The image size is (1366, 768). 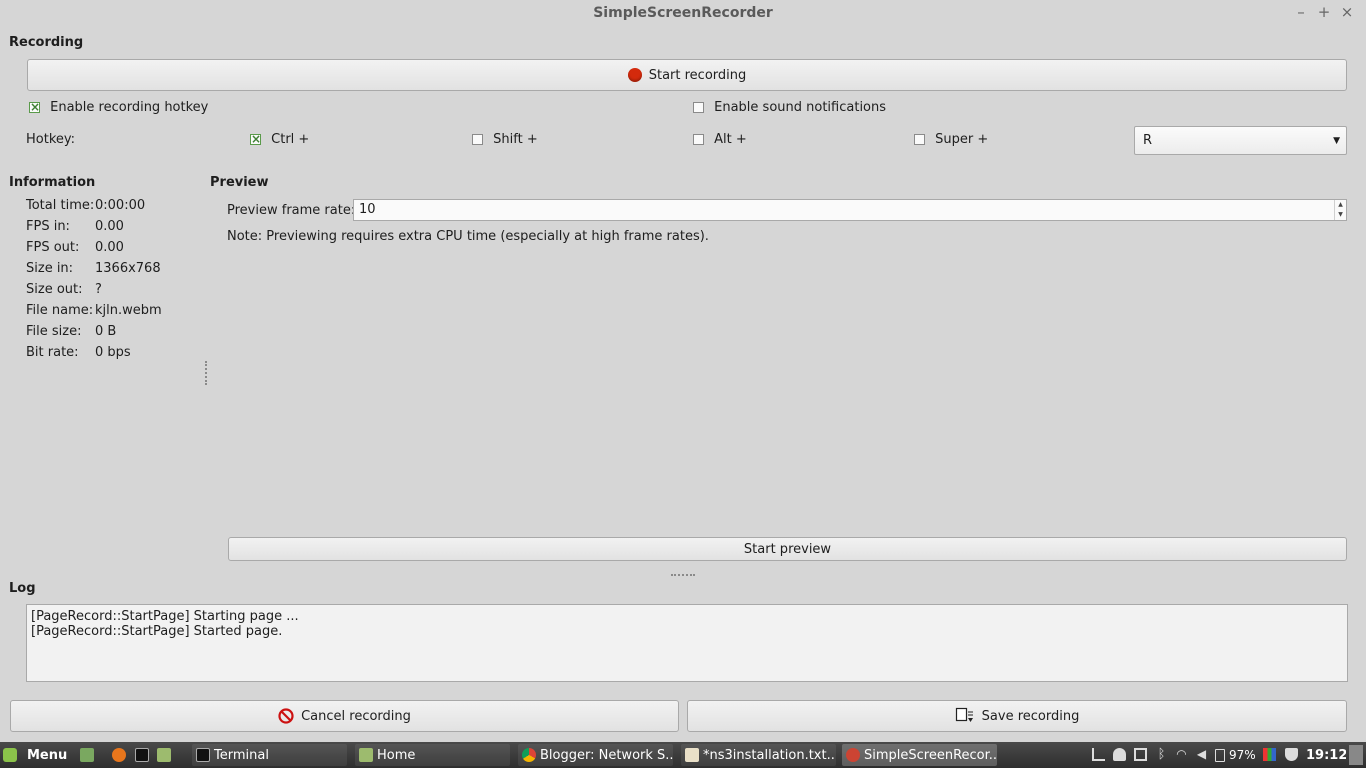 I want to click on show-desktop-tray-icon, so click(x=1098, y=754).